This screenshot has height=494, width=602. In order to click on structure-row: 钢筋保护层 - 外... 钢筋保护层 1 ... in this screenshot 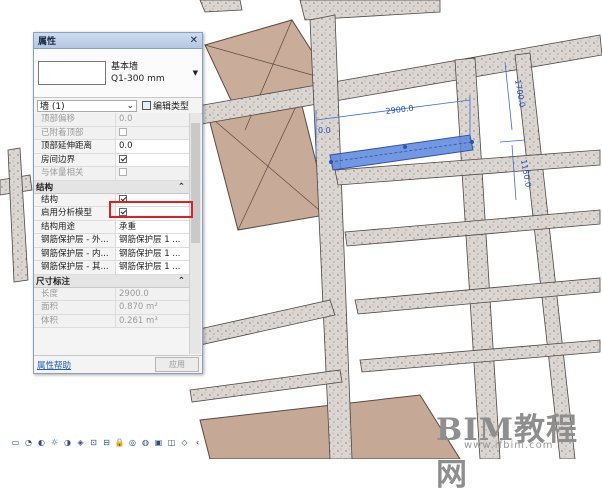, I will do `click(111, 241)`.